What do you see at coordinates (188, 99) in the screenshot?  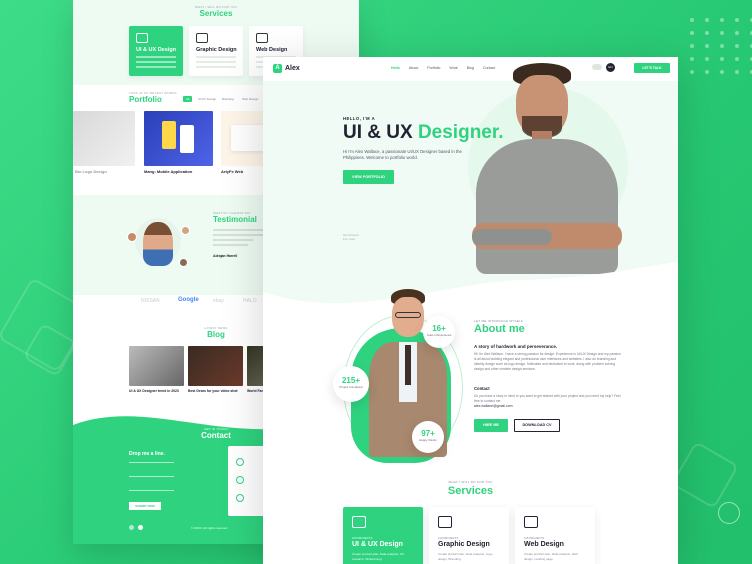 I see `portfolio-tab-all: All` at bounding box center [188, 99].